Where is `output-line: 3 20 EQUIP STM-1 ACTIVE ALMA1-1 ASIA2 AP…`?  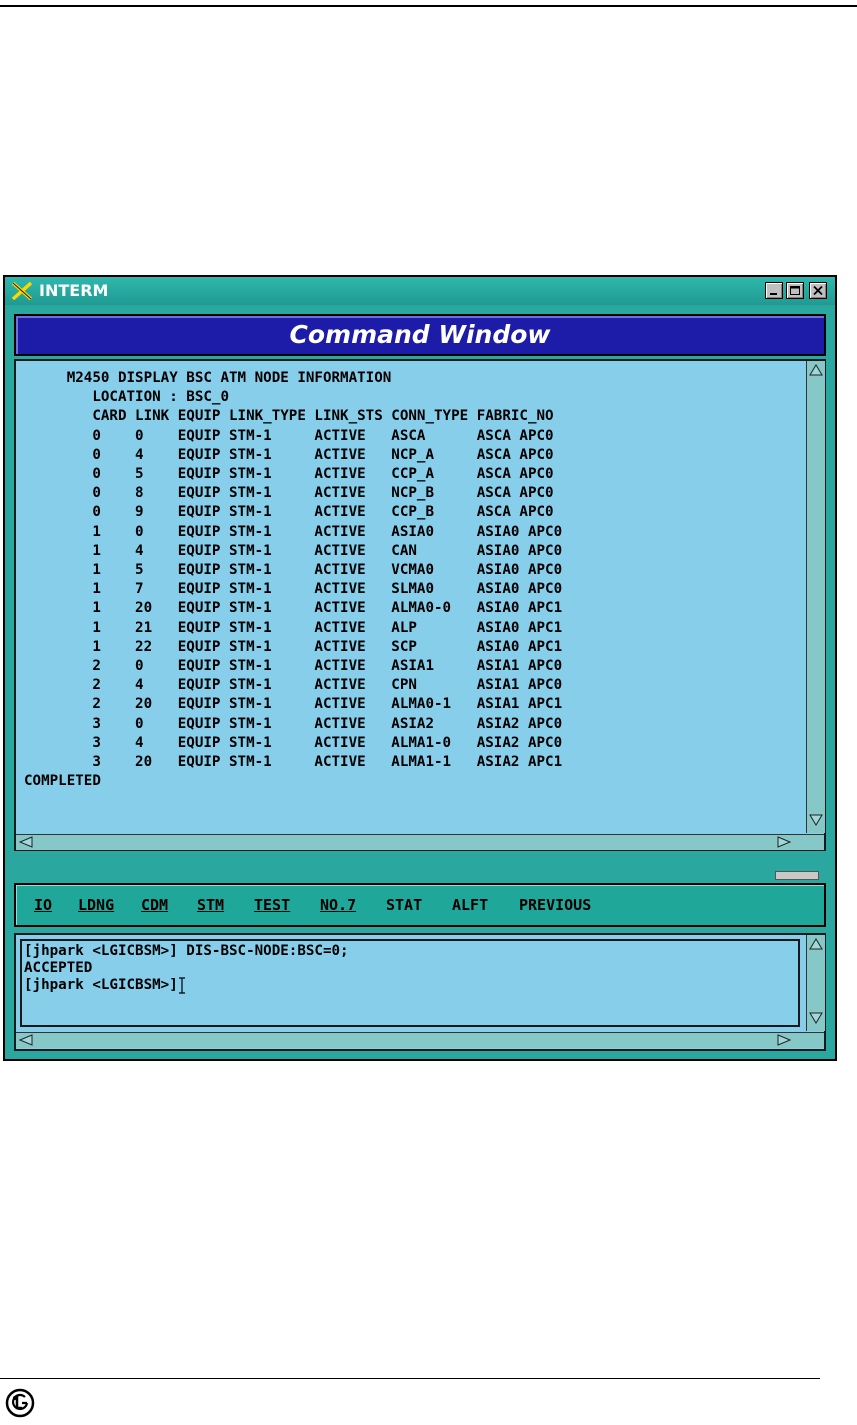
output-line: 3 20 EQUIP STM-1 ACTIVE ALMA1-1 ASIA2 AP… is located at coordinates (293, 762).